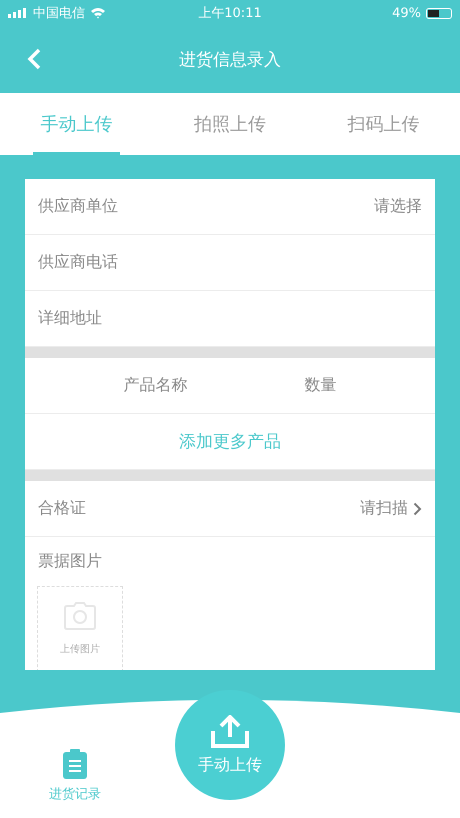 The height and width of the screenshot is (818, 460). Describe the element at coordinates (406, 13) in the screenshot. I see `battery-percentage: 49%` at that location.